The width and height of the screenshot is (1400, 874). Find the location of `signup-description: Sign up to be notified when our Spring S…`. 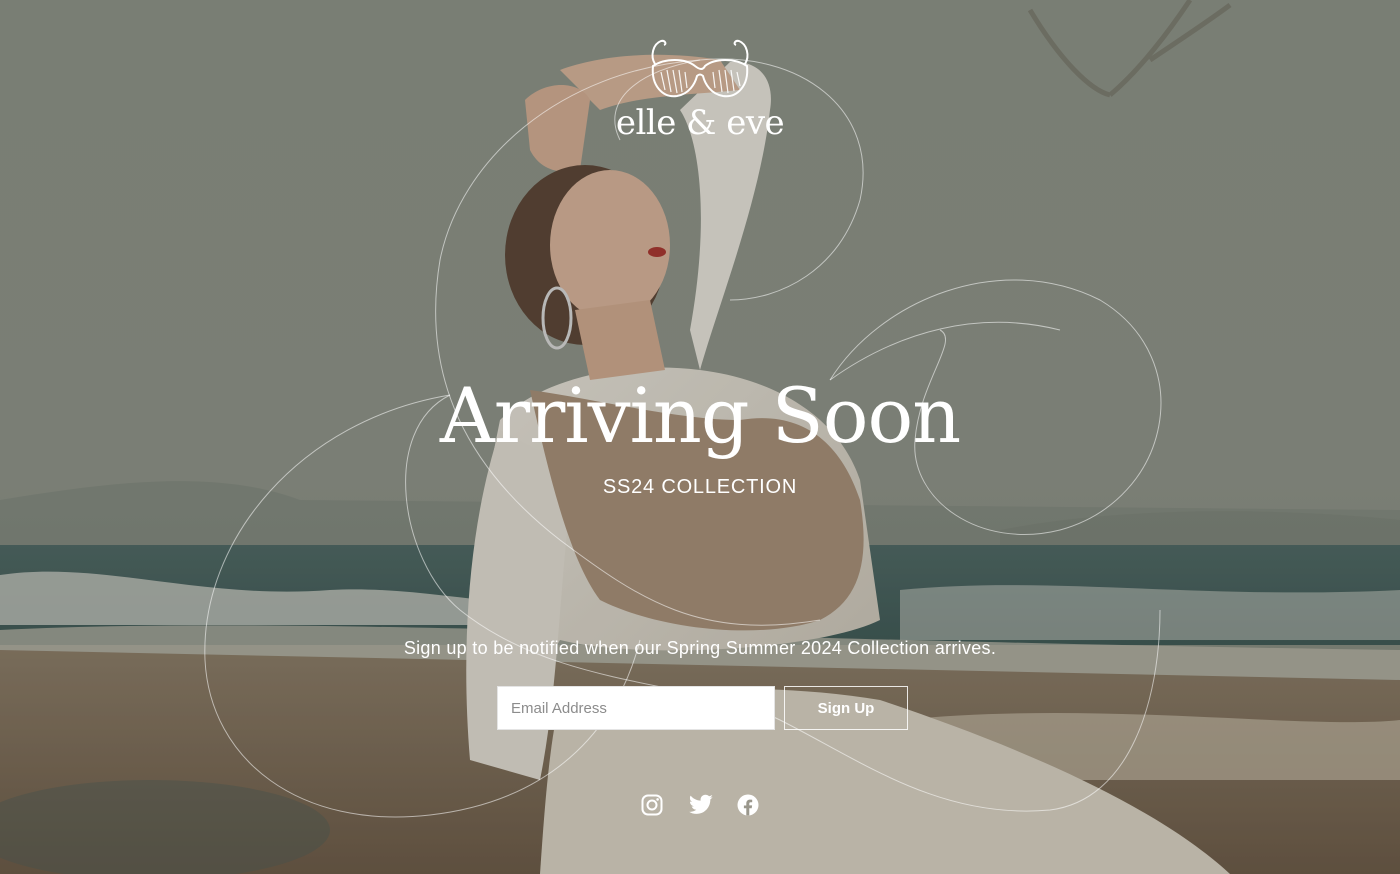

signup-description: Sign up to be notified when our Spring S… is located at coordinates (700, 648).